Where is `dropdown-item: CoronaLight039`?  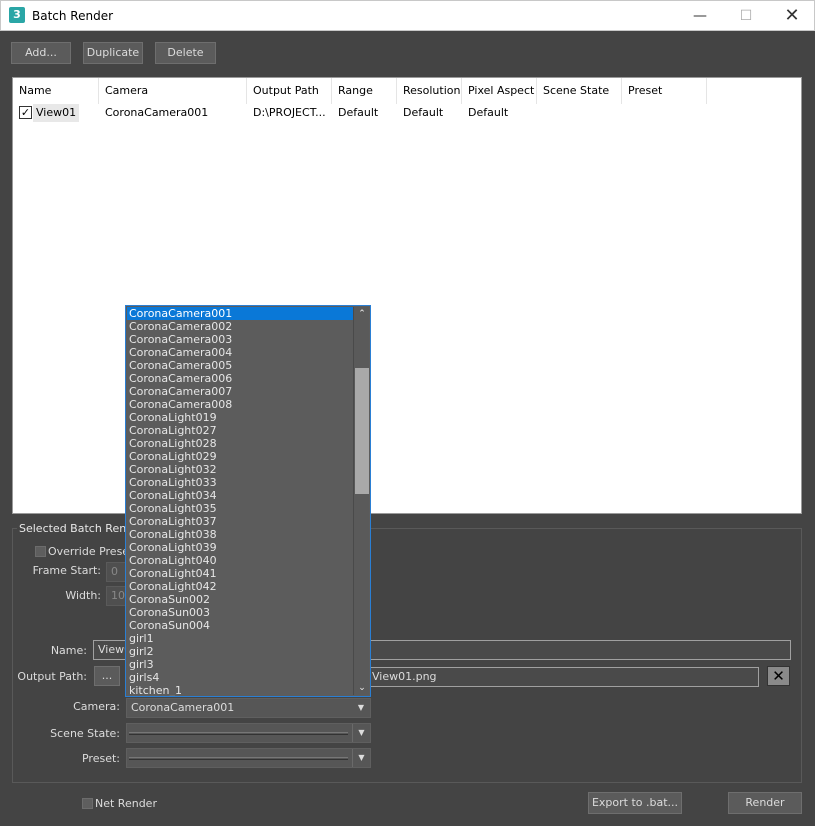 dropdown-item: CoronaLight039 is located at coordinates (240, 547).